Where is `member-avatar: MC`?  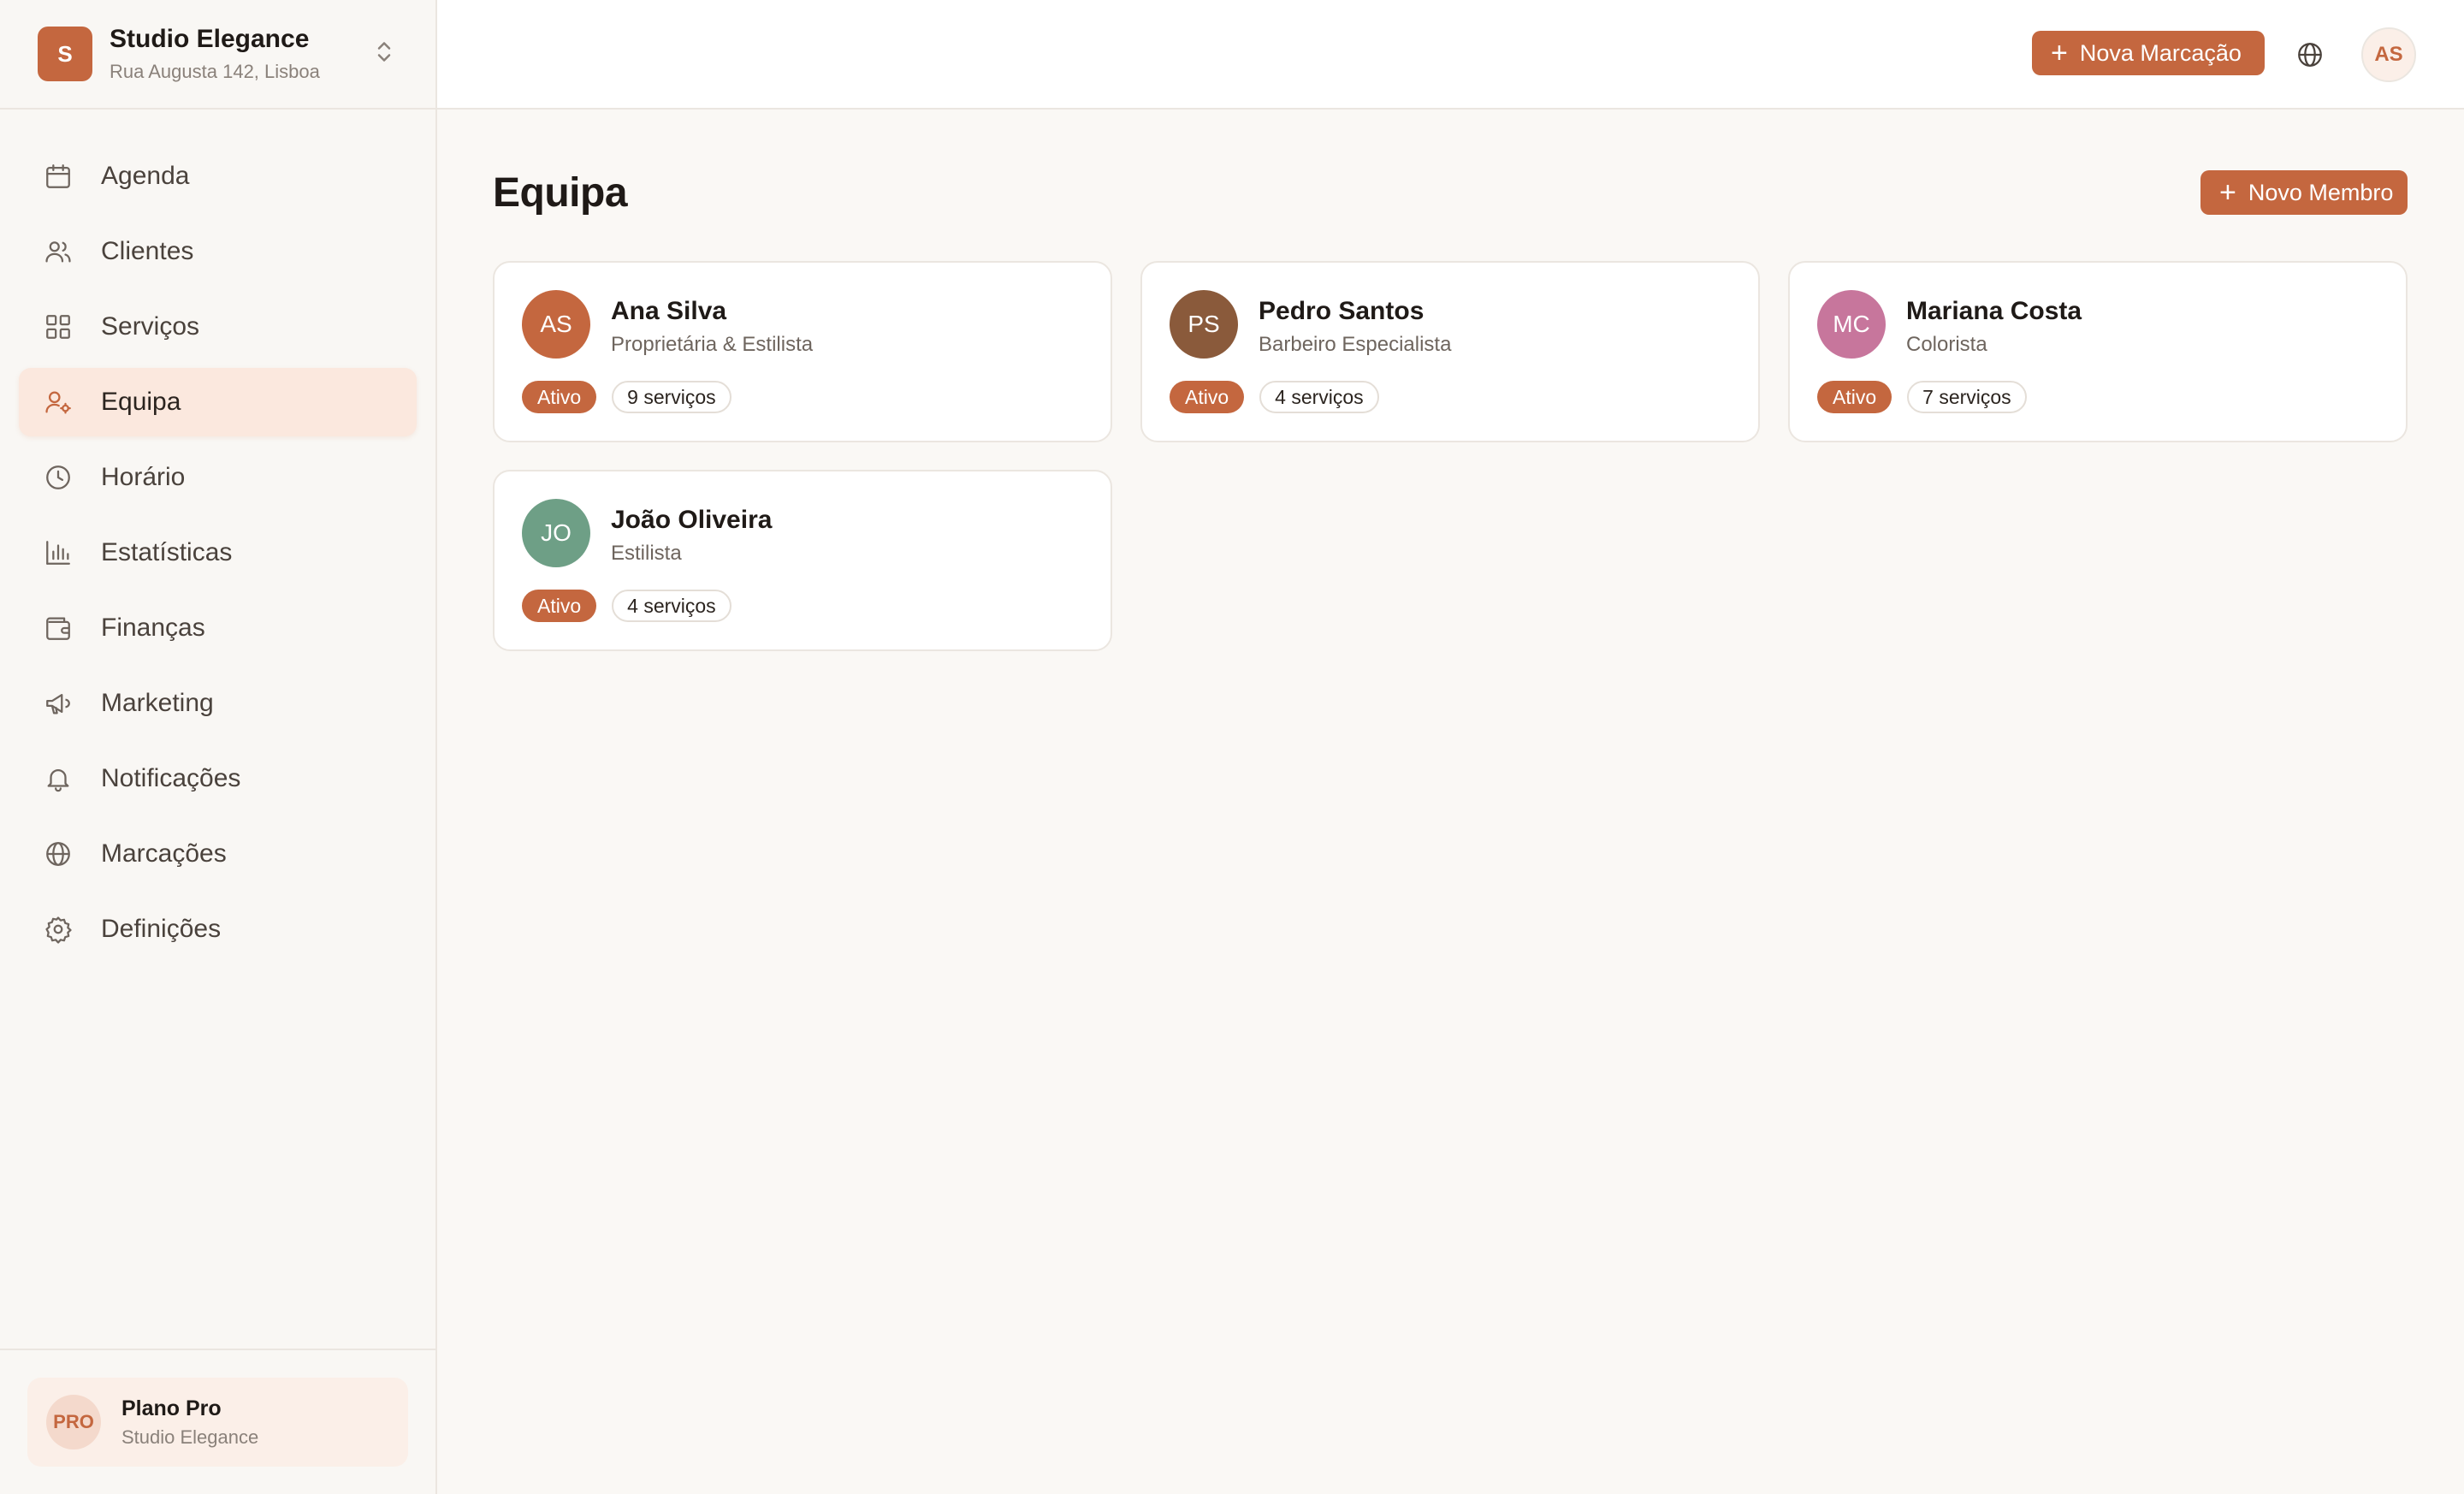 member-avatar: MC is located at coordinates (1851, 324).